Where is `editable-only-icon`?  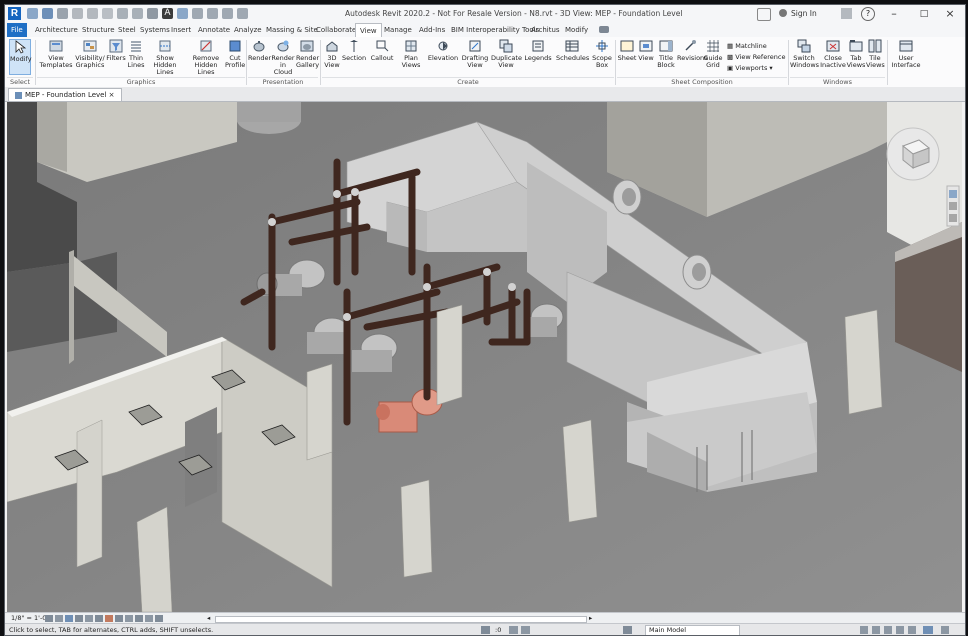
editable-only-icon is located at coordinates (525, 630).